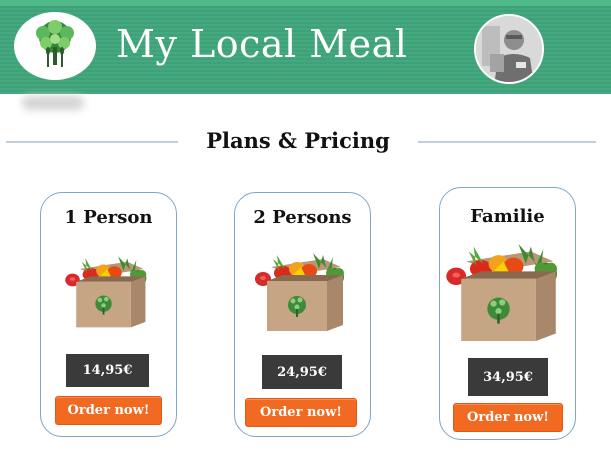  Describe the element at coordinates (107, 370) in the screenshot. I see `price-label: 14,95€` at that location.